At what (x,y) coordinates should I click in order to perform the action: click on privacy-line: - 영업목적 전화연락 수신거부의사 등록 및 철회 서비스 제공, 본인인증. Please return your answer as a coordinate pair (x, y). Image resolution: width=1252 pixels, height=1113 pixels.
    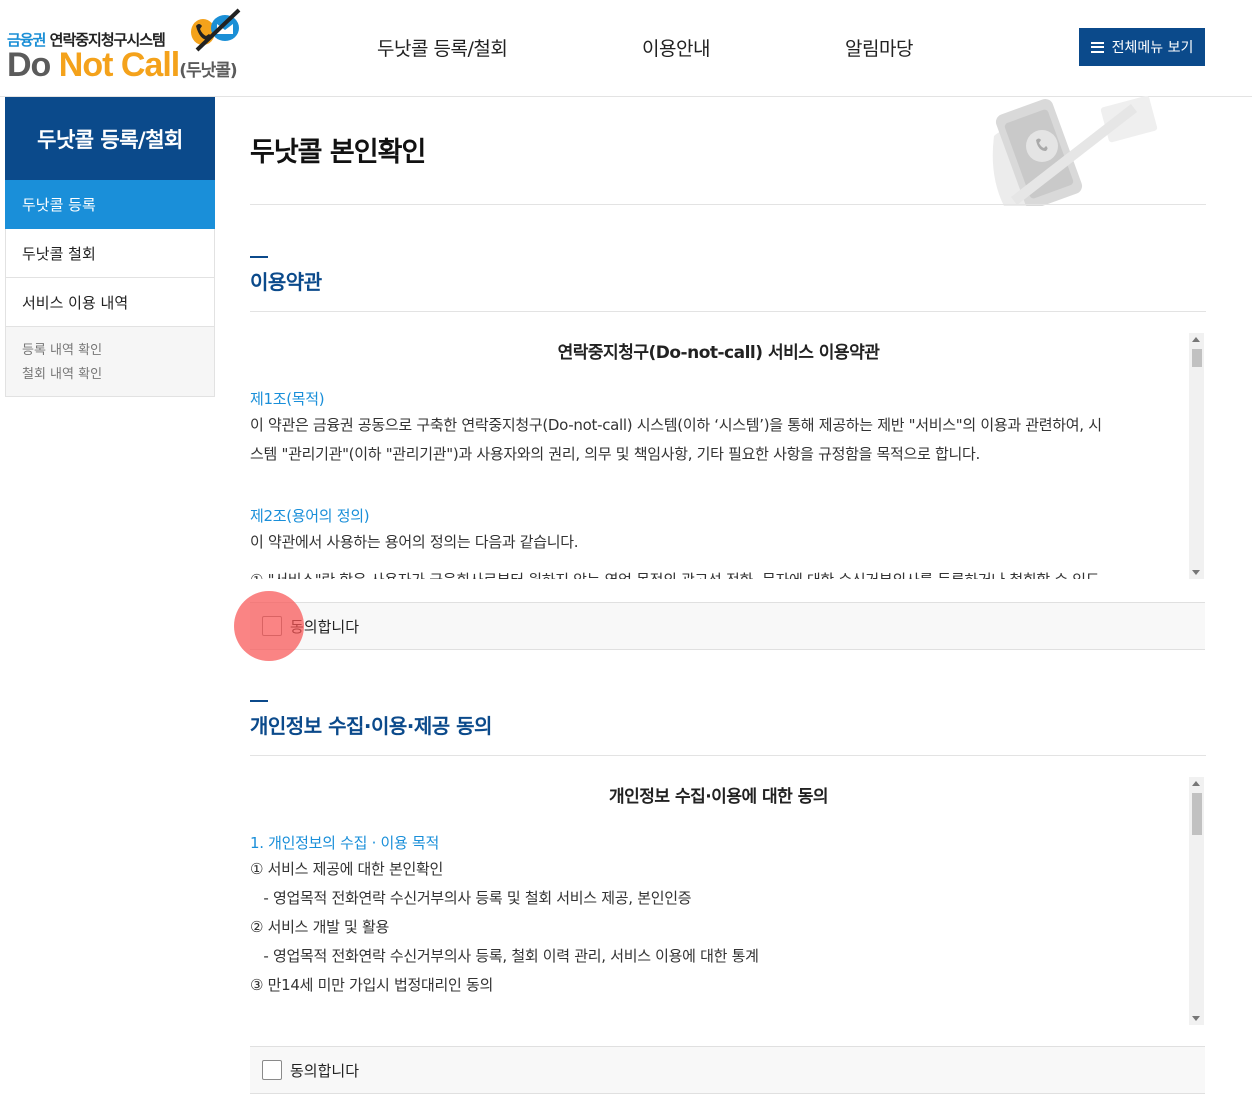
    Looking at the image, I should click on (471, 898).